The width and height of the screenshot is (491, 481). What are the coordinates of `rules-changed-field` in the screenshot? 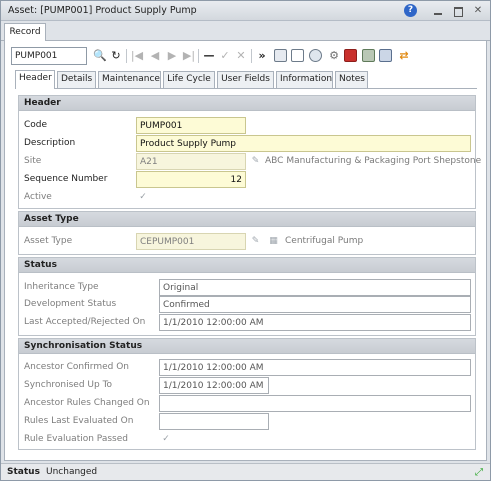 It's located at (315, 403).